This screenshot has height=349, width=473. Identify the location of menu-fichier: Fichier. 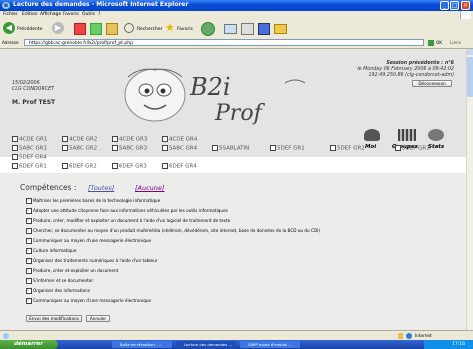
(10, 14).